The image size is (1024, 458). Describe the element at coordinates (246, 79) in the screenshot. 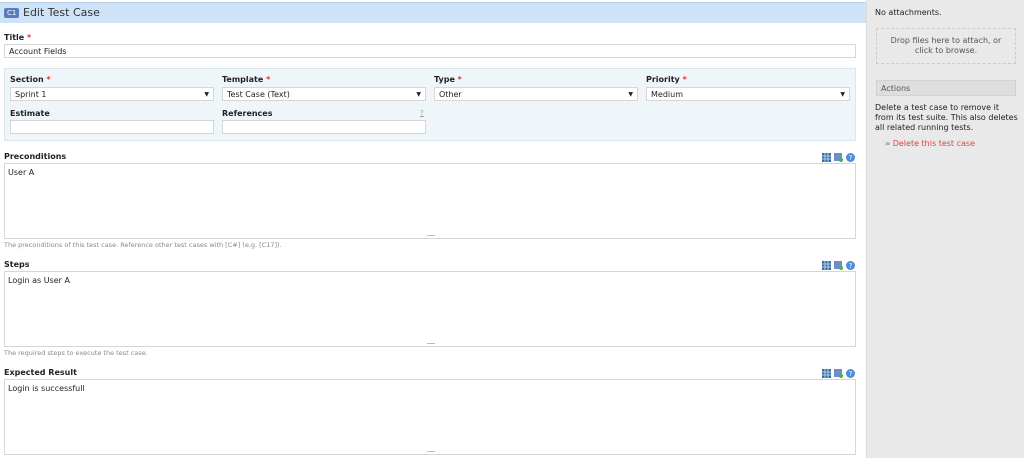

I see `template-label: Template *` at that location.